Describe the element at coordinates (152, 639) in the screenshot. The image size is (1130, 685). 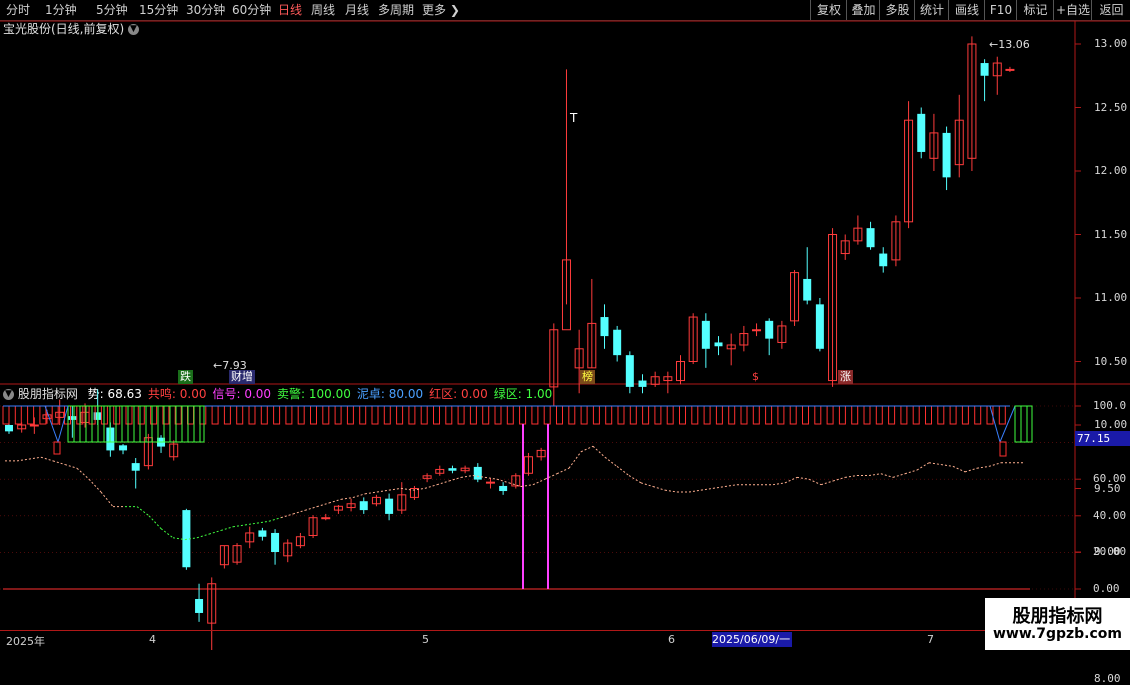
I see `date-label-apr: 4` at that location.